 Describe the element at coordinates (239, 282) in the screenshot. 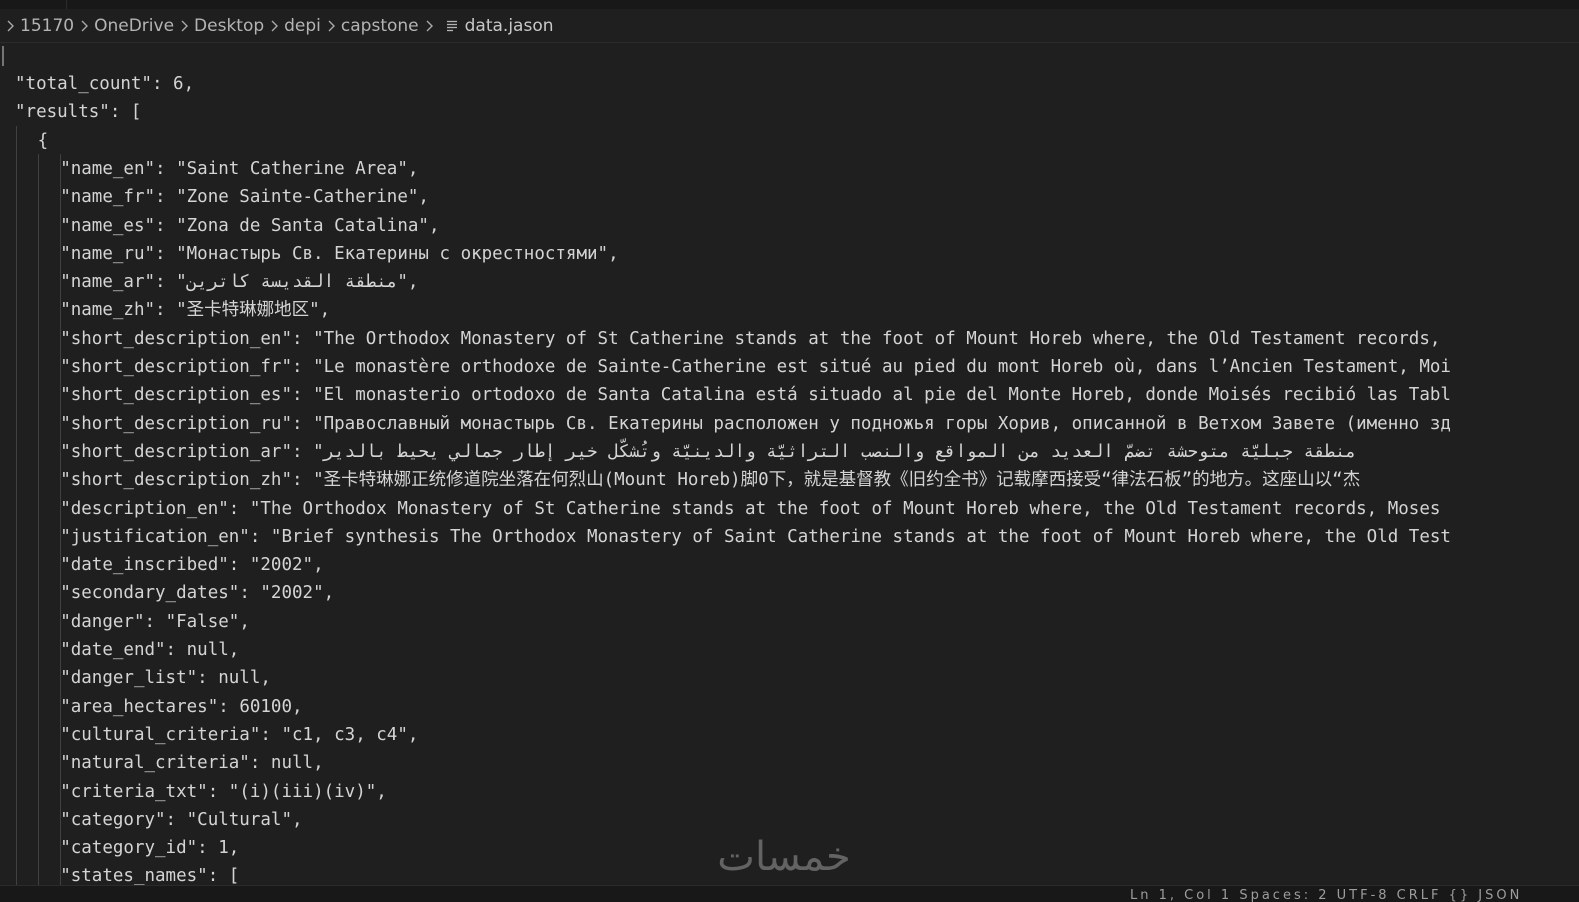

I see `code-line: "name_ar": "منطقة القديسة كاترين",` at that location.